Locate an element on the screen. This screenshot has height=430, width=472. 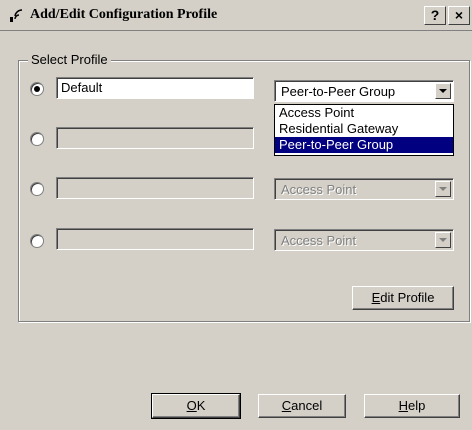
help-rest: elp is located at coordinates (417, 405).